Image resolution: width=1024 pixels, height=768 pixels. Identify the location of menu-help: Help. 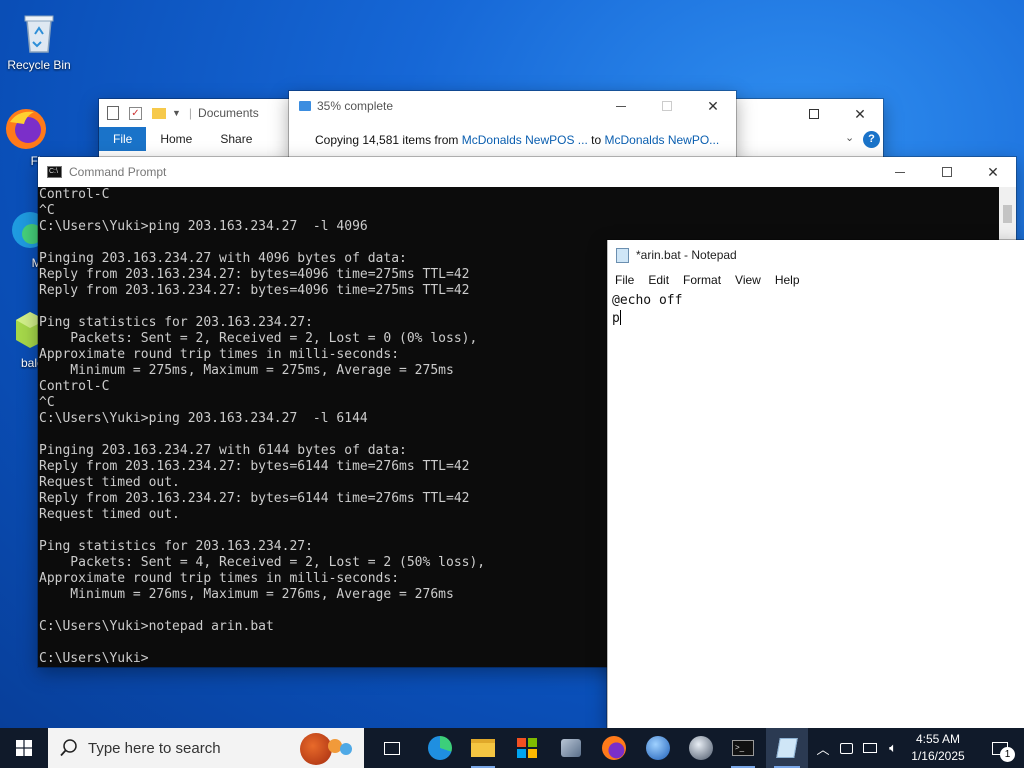
(787, 280).